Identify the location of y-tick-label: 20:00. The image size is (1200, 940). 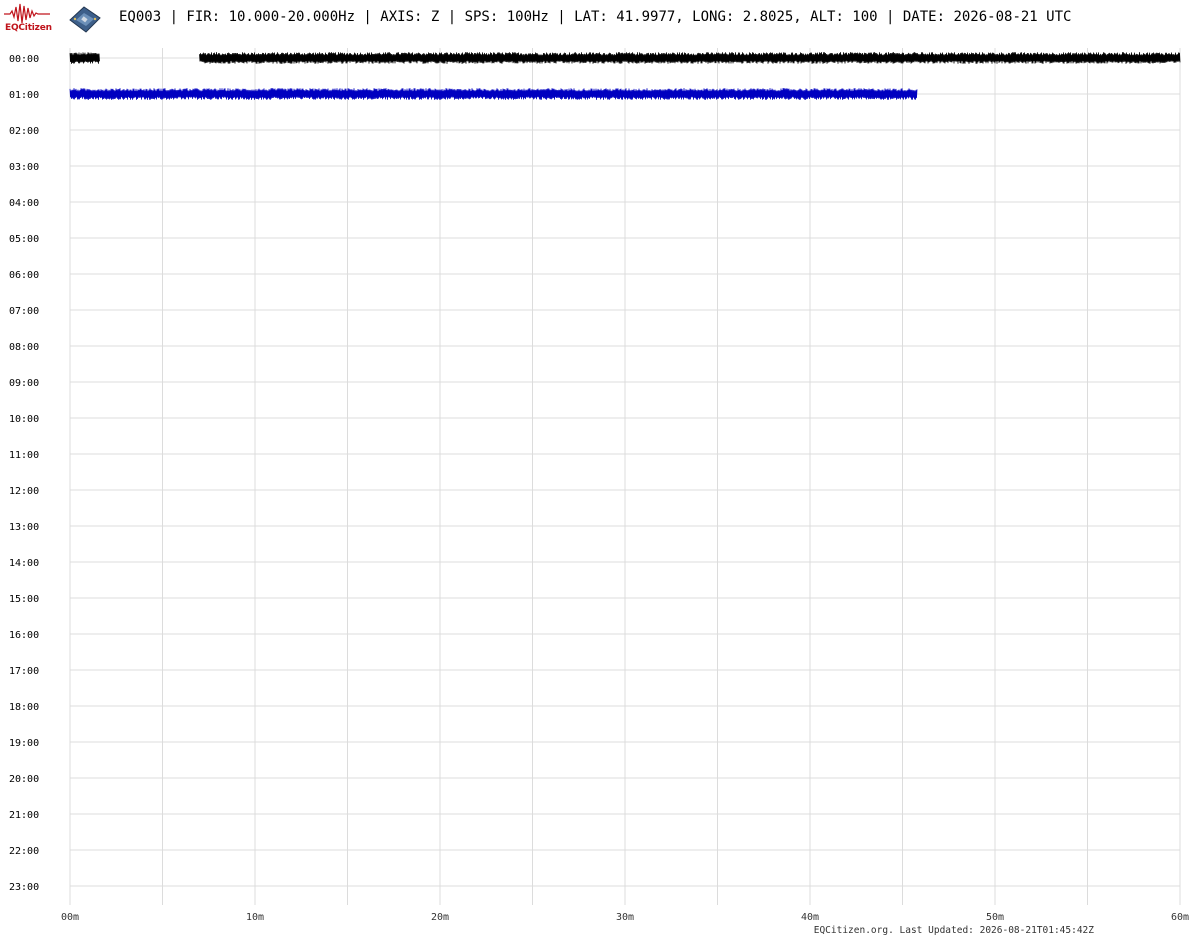
(24, 779).